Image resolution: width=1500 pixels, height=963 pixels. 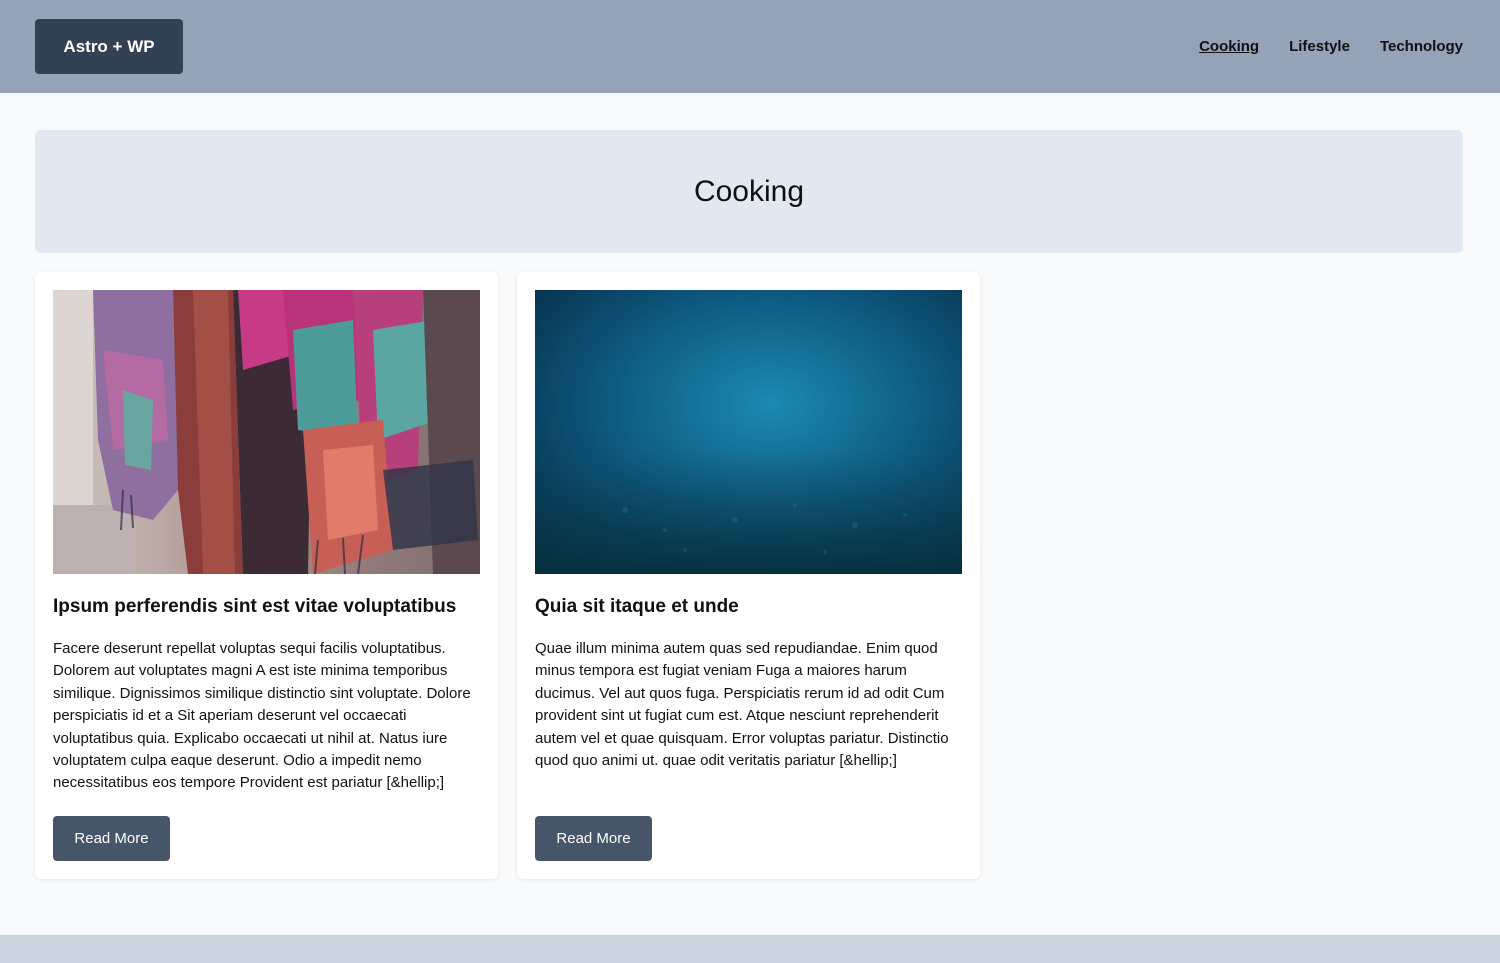 I want to click on post-title: Quia sit itaque et unde, so click(x=750, y=607).